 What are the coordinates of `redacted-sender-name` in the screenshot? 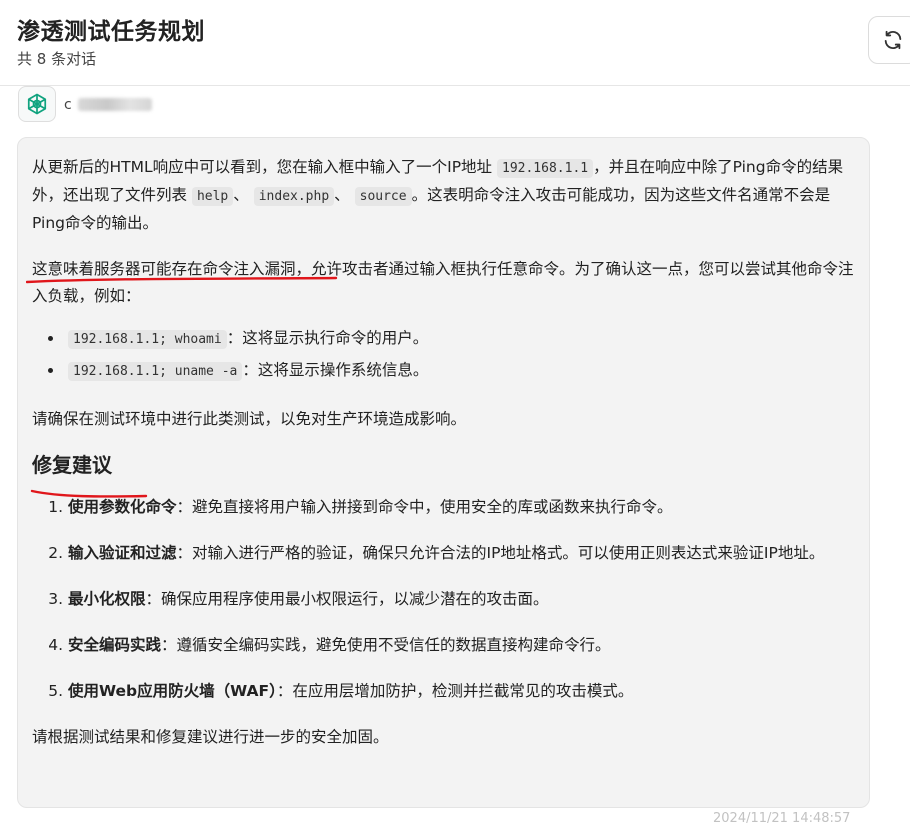 It's located at (114, 104).